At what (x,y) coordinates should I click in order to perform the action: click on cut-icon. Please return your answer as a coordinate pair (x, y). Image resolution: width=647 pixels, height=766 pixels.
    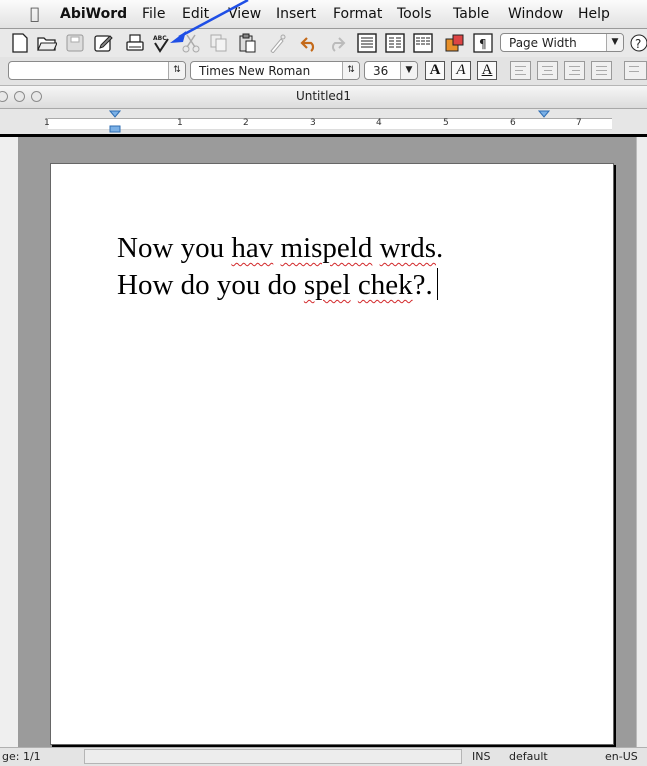
    Looking at the image, I should click on (191, 43).